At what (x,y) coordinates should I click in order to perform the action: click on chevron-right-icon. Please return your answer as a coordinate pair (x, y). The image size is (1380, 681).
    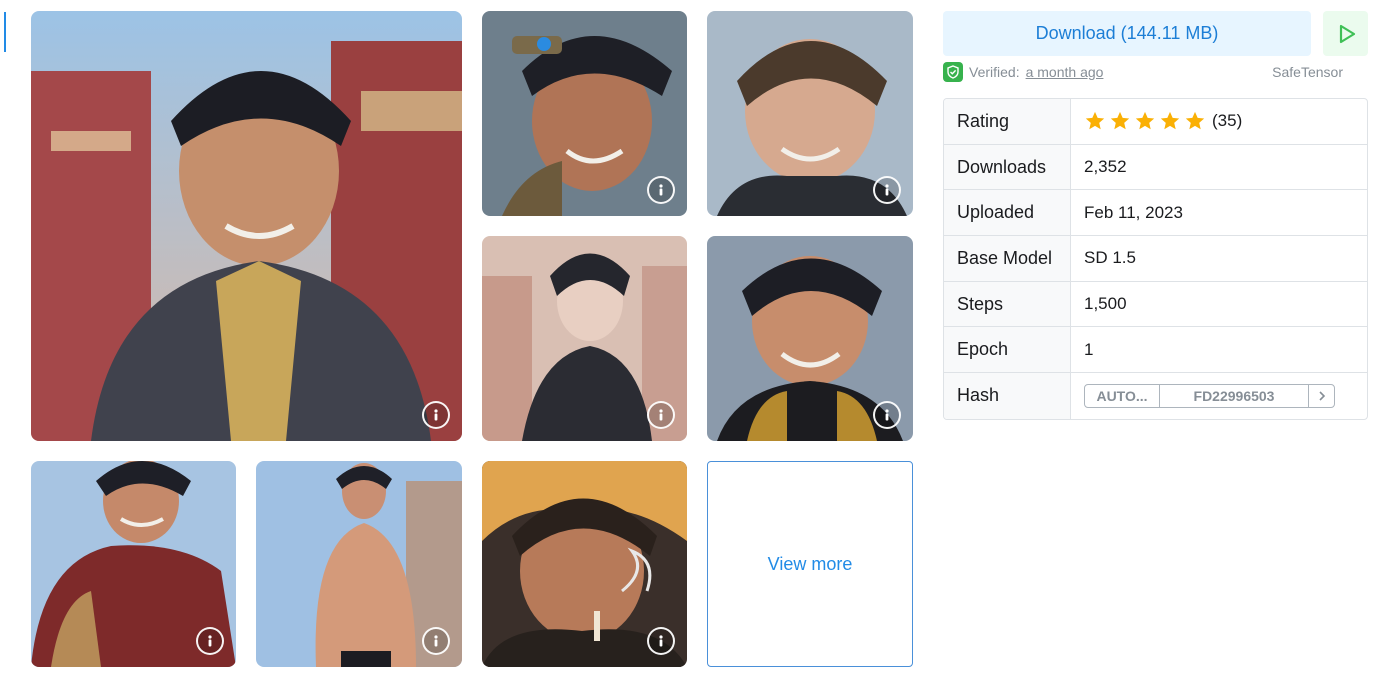
    Looking at the image, I should click on (1321, 396).